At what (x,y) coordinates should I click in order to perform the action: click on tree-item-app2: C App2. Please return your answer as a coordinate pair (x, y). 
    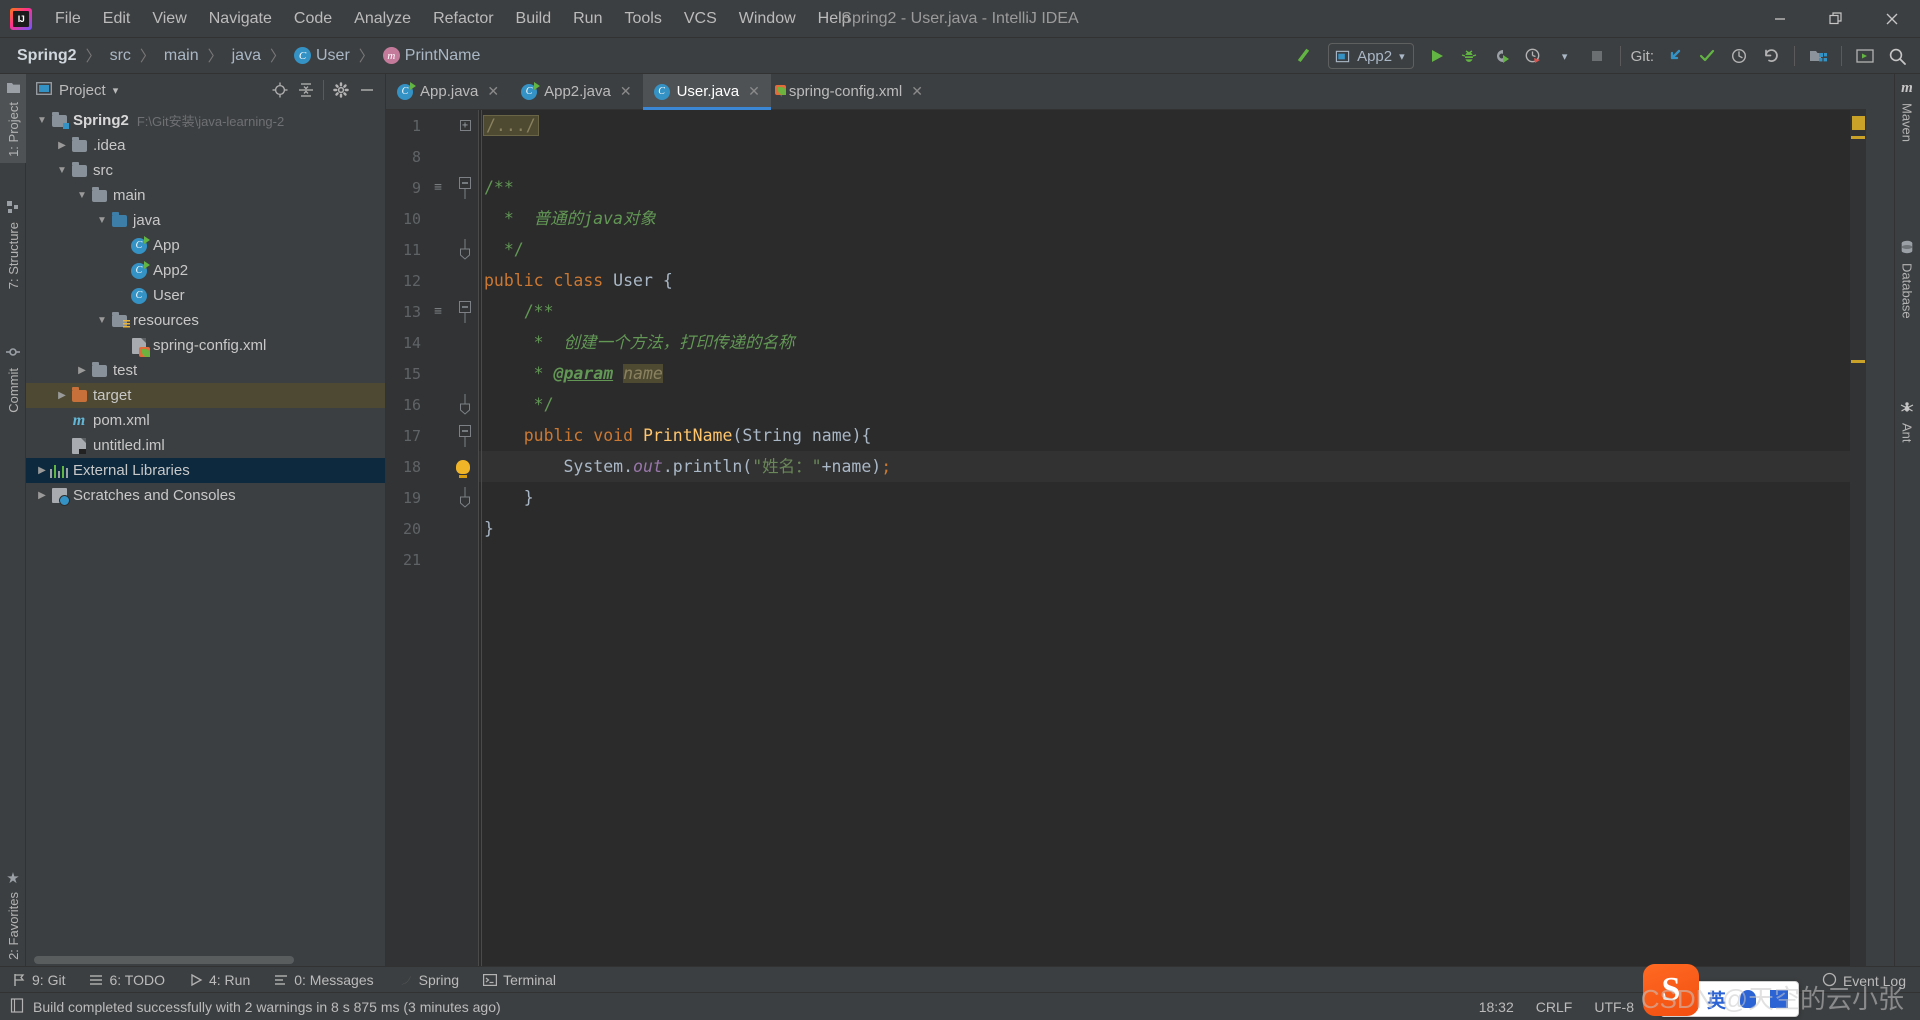
    Looking at the image, I should click on (205, 270).